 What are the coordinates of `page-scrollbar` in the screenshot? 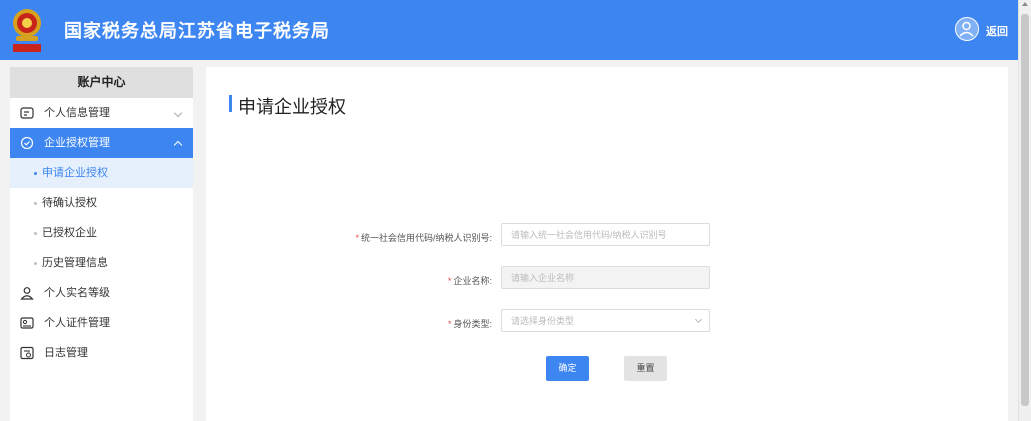 It's located at (1024, 210).